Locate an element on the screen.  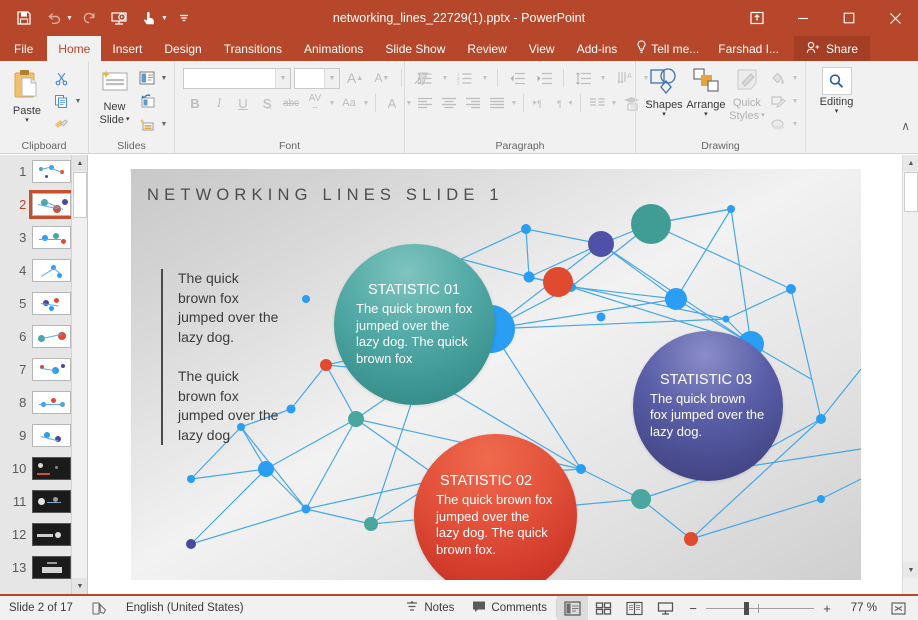
copy-icon is located at coordinates (61, 101).